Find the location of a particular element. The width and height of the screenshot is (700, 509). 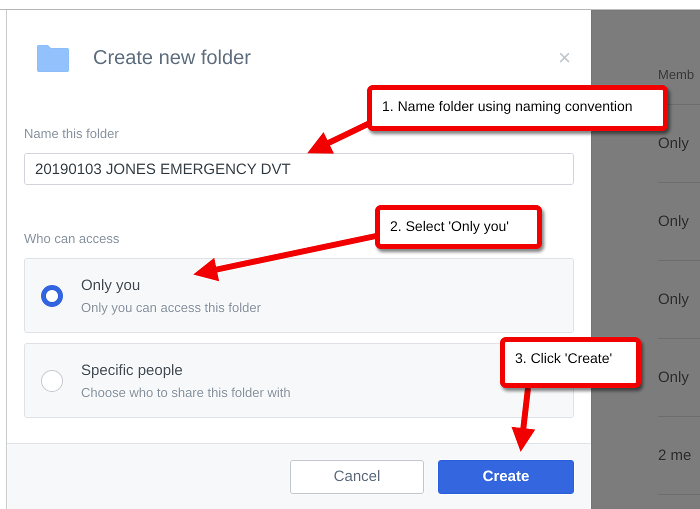

create-button: Create is located at coordinates (506, 477).